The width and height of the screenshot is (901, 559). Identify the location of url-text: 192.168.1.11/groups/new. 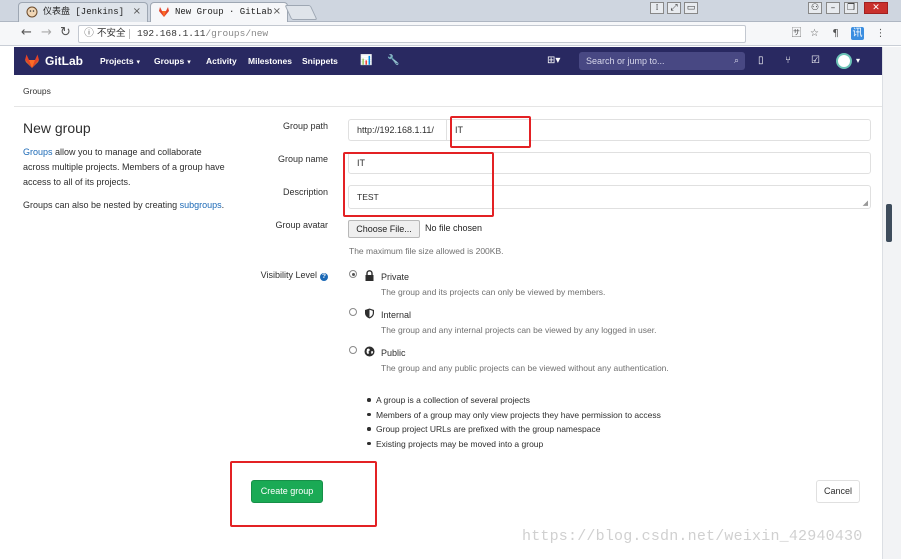
(202, 34).